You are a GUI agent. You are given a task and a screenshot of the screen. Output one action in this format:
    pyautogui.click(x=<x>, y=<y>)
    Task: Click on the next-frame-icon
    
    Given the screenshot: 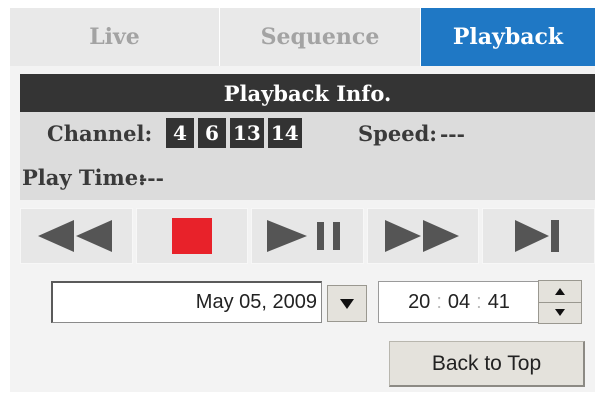 What is the action you would take?
    pyautogui.click(x=536, y=236)
    